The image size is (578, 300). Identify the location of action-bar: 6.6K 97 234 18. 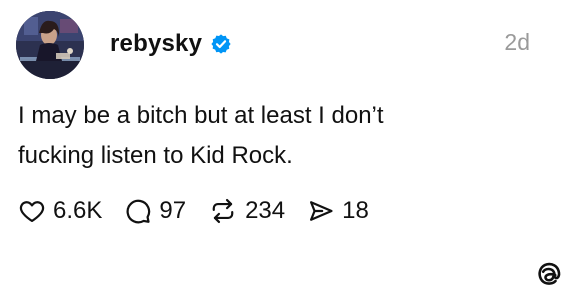
(204, 211).